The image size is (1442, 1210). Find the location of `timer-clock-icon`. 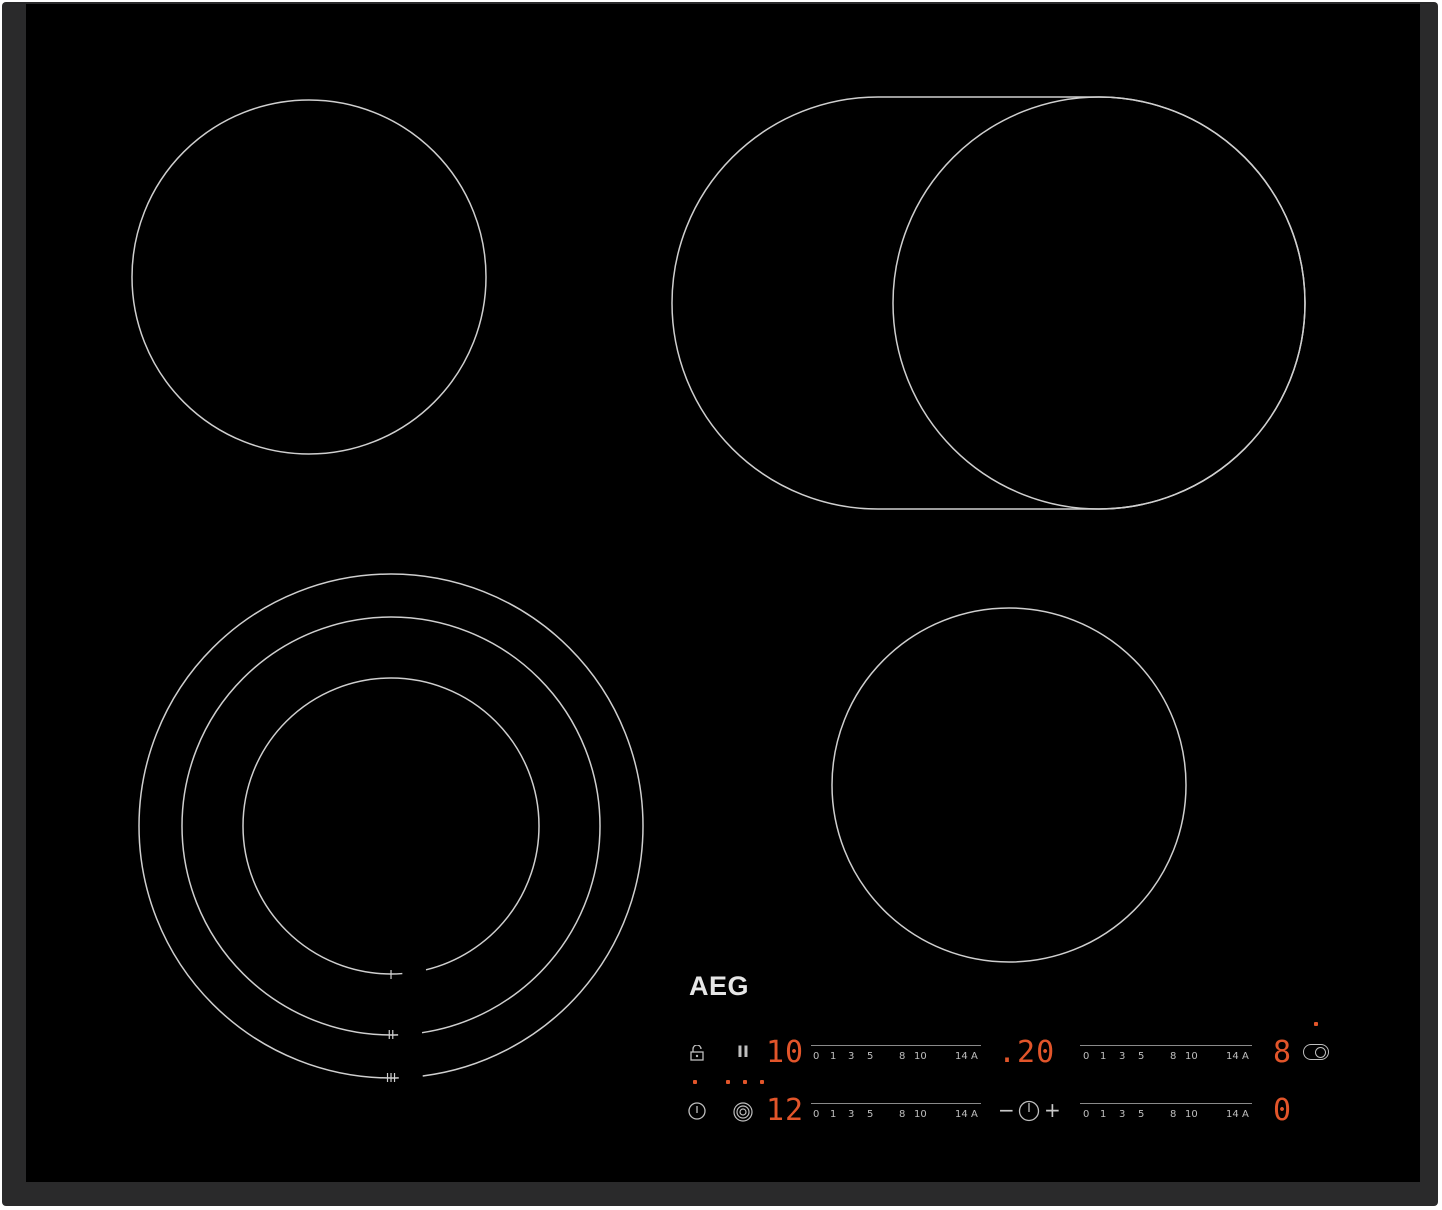

timer-clock-icon is located at coordinates (1029, 1112).